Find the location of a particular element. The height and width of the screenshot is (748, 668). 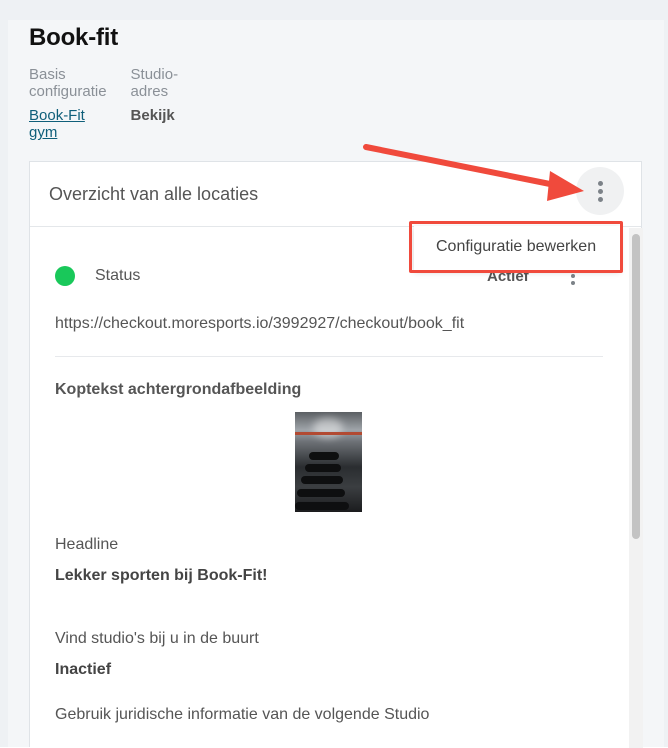

nearby-studios-label: Vind studio's bij u in de buurt is located at coordinates (157, 638).